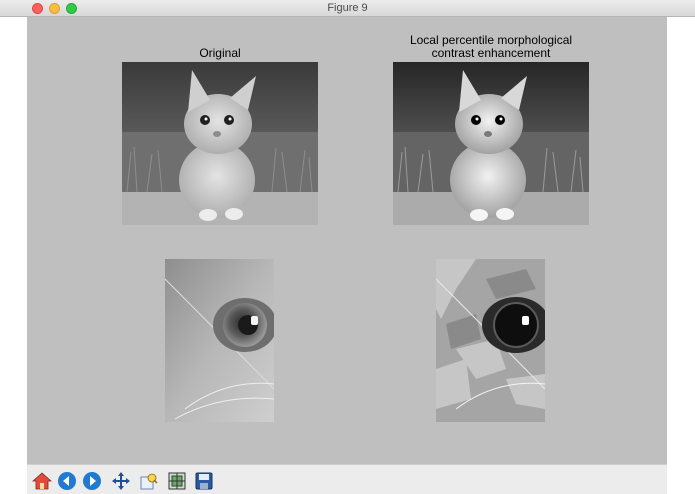 This screenshot has height=494, width=695. I want to click on save-icon, so click(203, 480).